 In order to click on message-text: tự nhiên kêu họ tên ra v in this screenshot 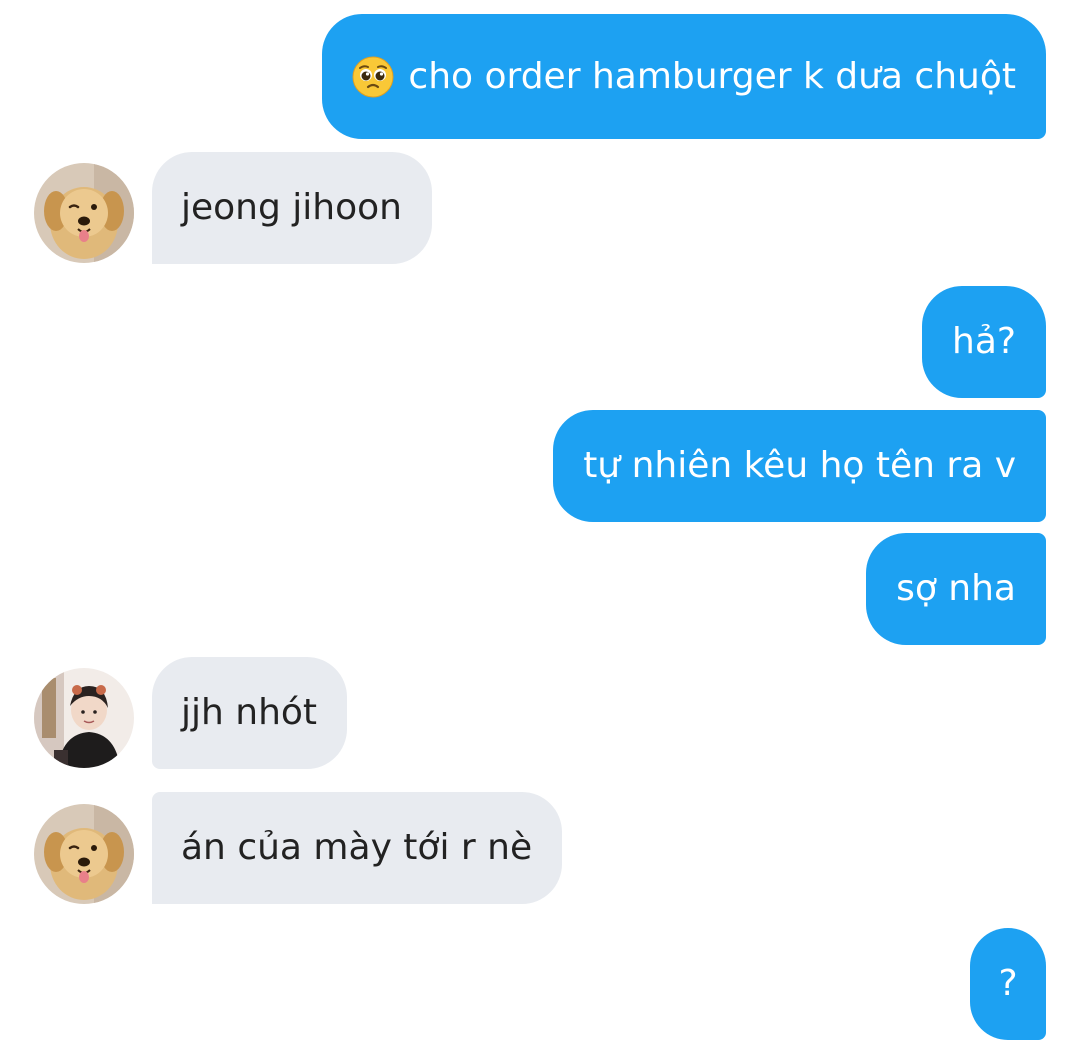, I will do `click(799, 465)`.